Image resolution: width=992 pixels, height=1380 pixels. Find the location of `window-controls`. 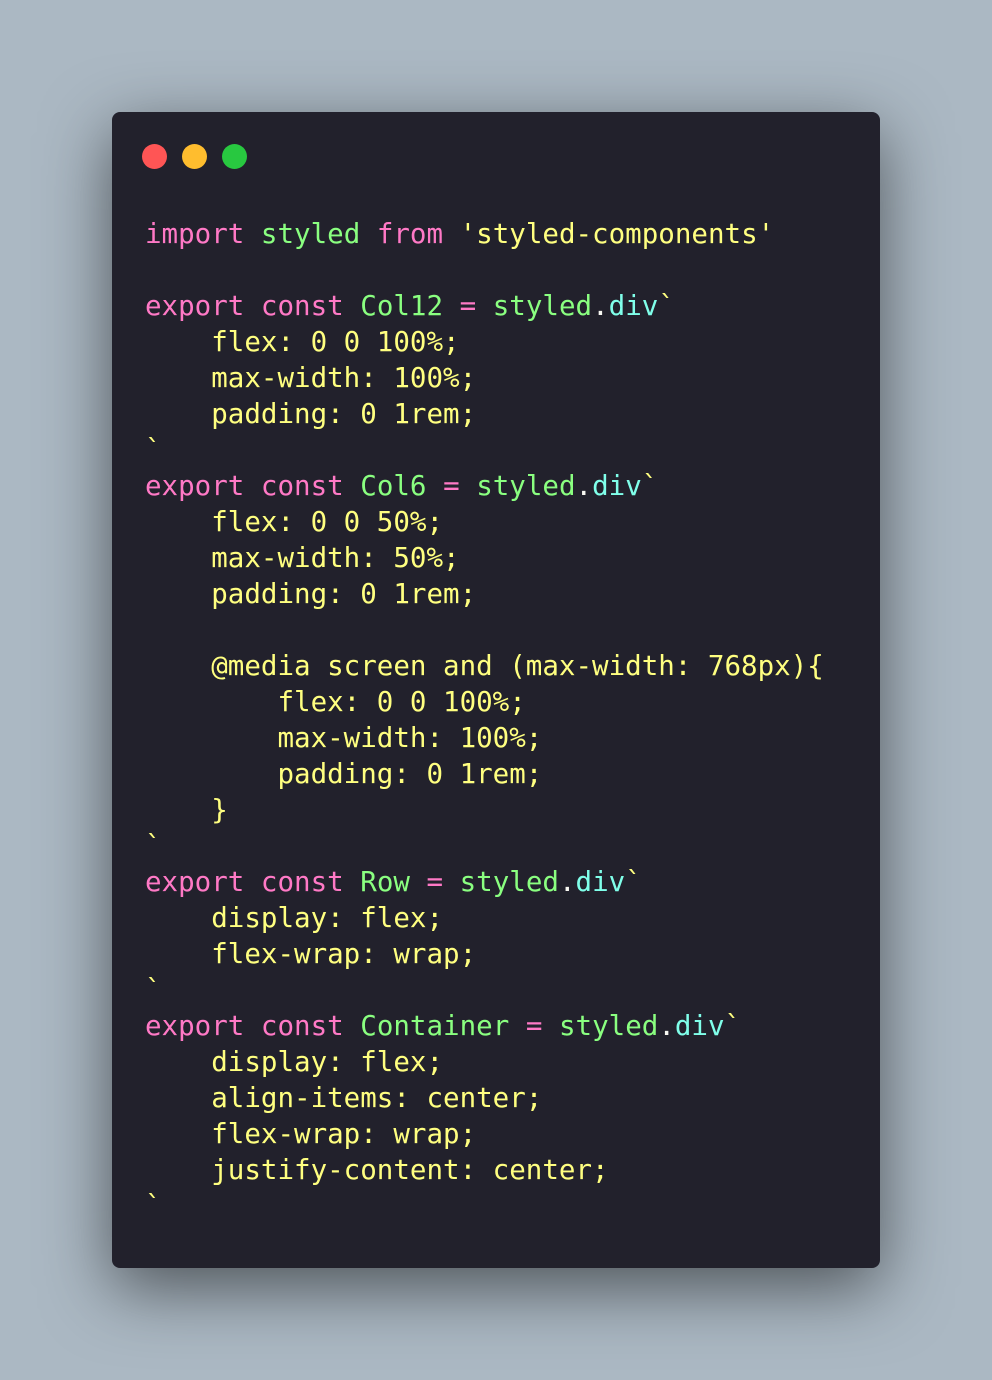

window-controls is located at coordinates (194, 156).